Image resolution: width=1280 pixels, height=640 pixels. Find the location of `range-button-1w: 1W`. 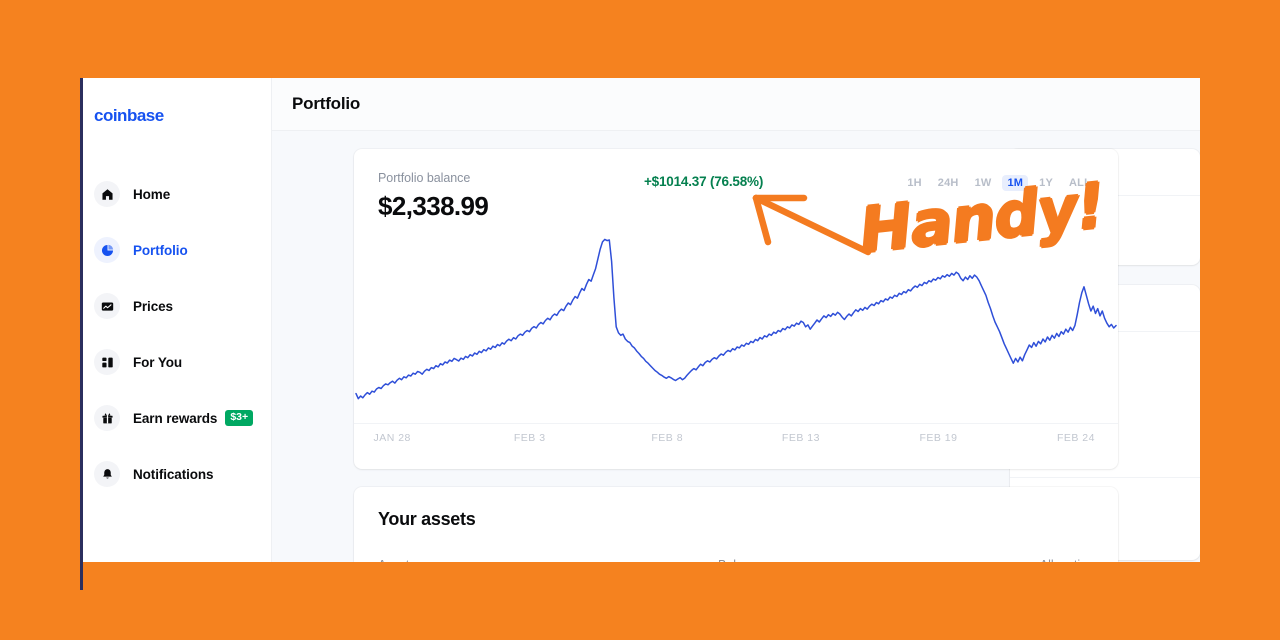

range-button-1w: 1W is located at coordinates (983, 183).